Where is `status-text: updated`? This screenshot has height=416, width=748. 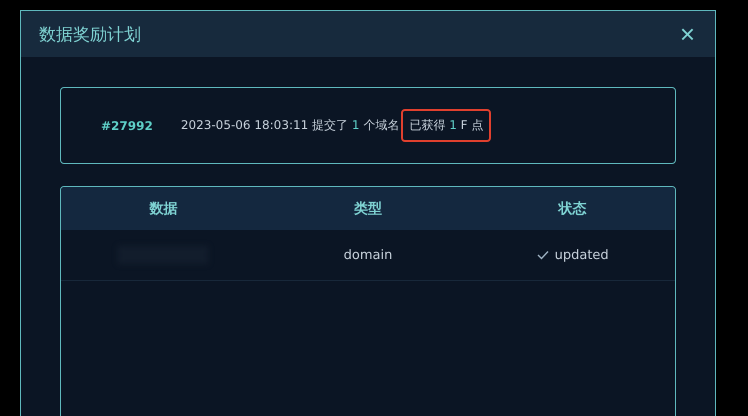
status-text: updated is located at coordinates (581, 255).